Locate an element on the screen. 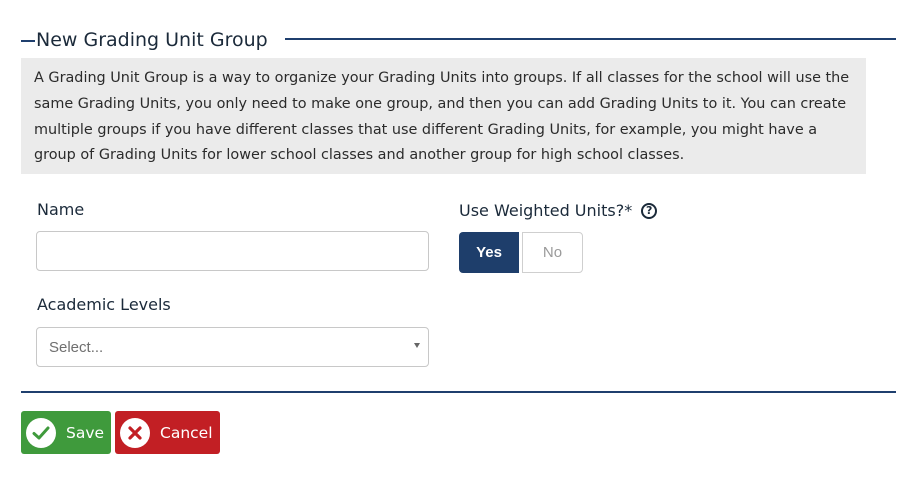  academic-levels-label: Academic Levels is located at coordinates (104, 304).